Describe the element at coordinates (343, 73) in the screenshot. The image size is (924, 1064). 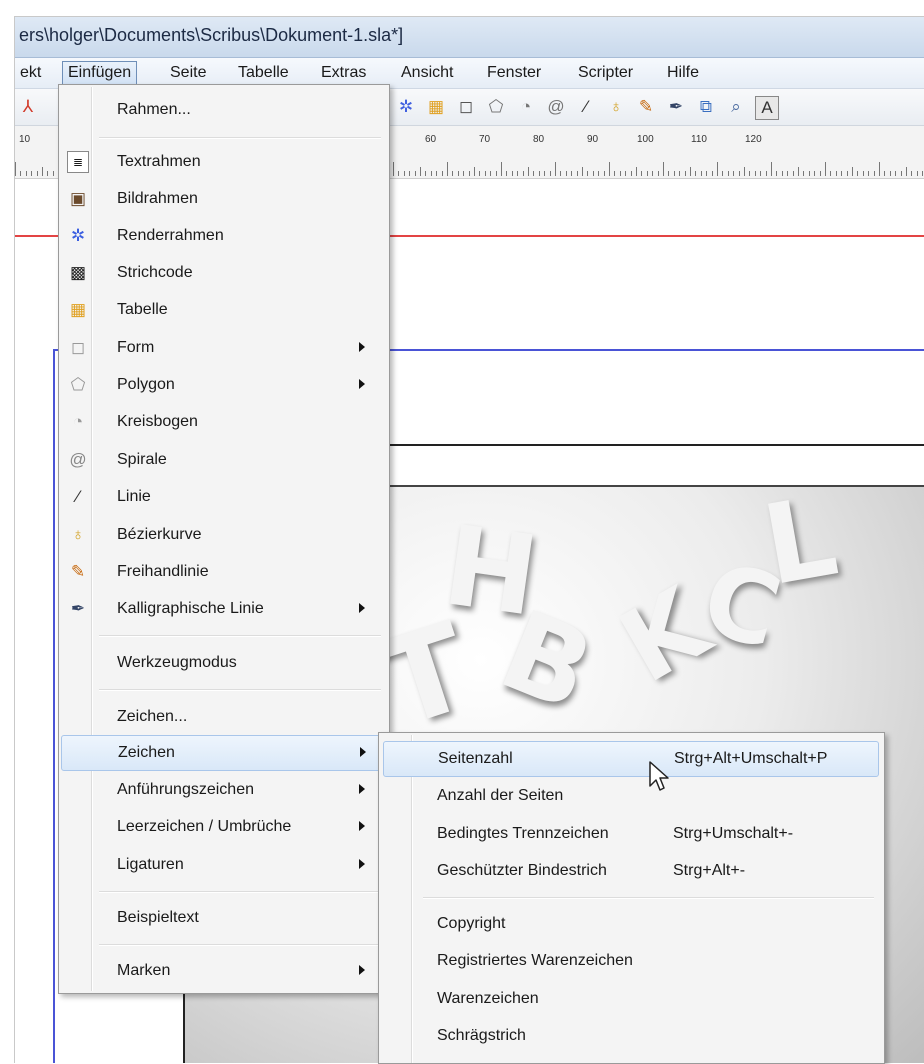
I see `menu-extras: Extras` at that location.